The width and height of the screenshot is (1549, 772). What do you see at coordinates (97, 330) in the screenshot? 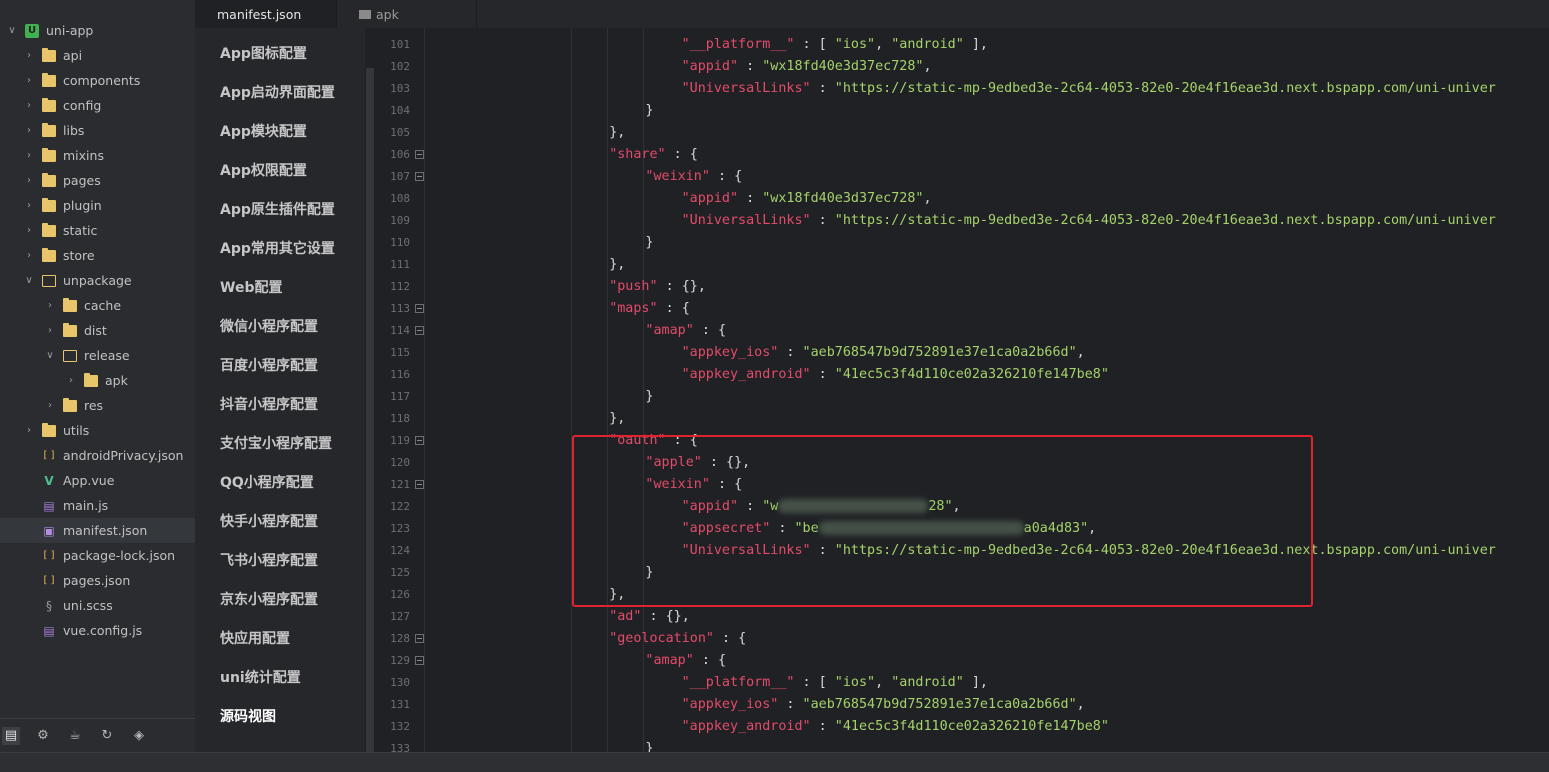
I see `tree-item-dist: › dist` at bounding box center [97, 330].